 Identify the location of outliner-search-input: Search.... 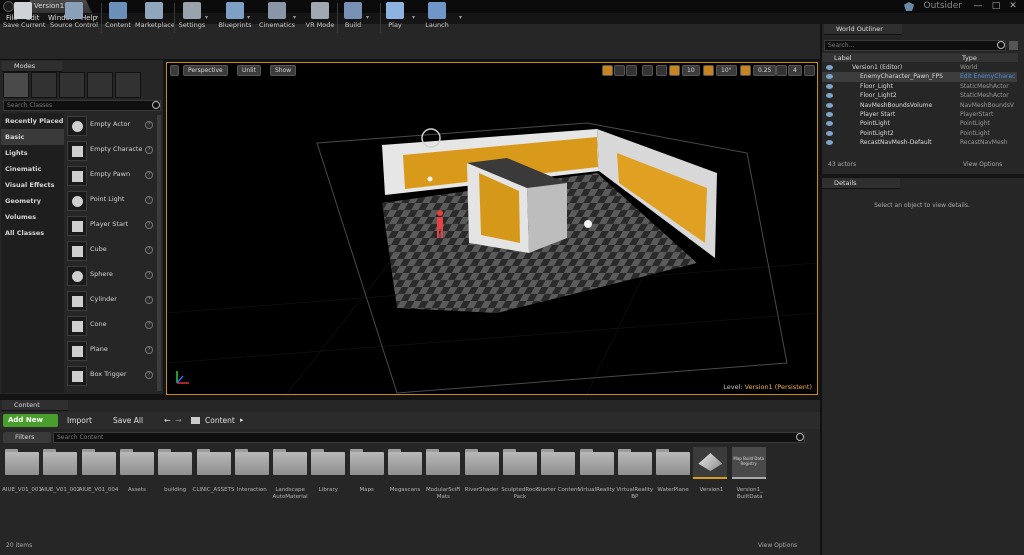
(915, 45).